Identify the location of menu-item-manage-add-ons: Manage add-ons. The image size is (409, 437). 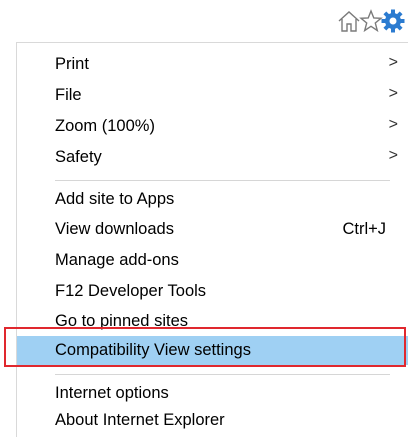
(212, 261).